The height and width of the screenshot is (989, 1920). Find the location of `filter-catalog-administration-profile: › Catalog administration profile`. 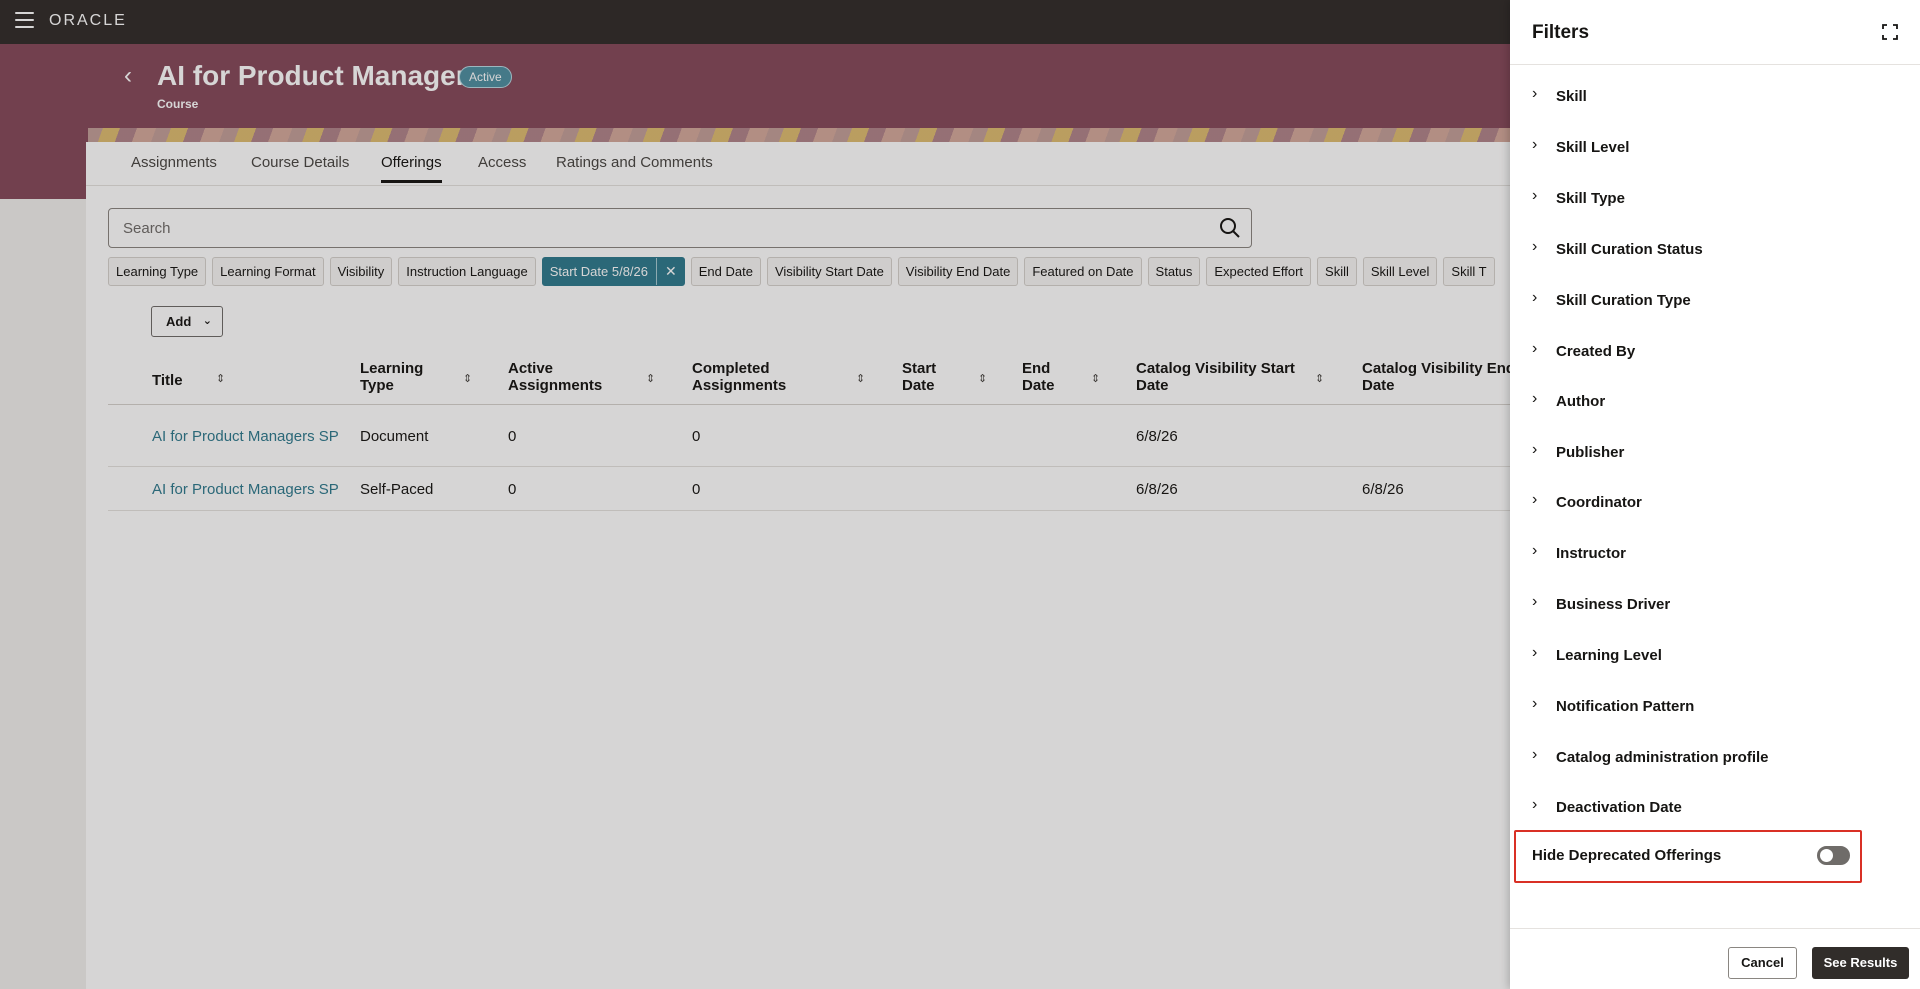

filter-catalog-administration-profile: › Catalog administration profile is located at coordinates (1712, 758).